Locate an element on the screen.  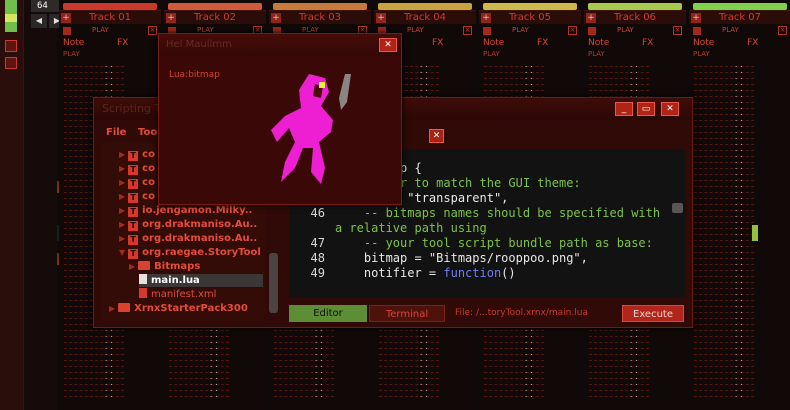
code-line: 49 notifier = function() is located at coordinates (487, 273).